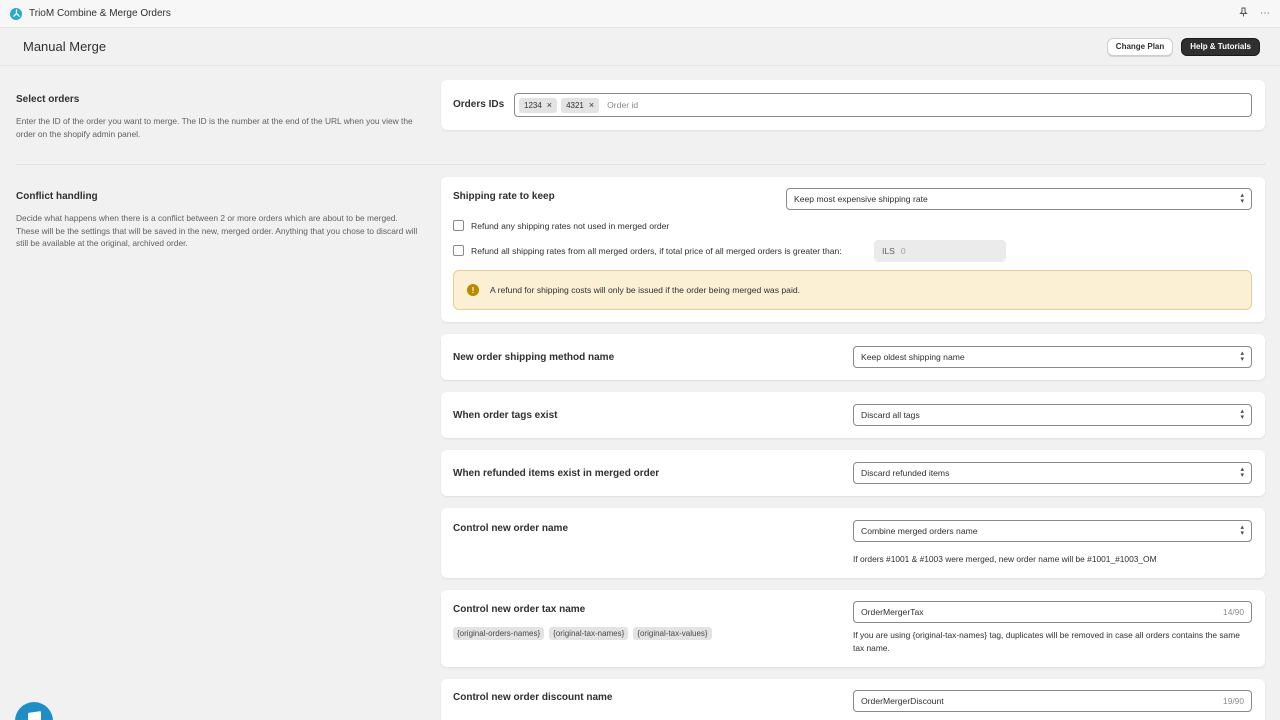 Image resolution: width=1280 pixels, height=720 pixels. What do you see at coordinates (892, 612) in the screenshot?
I see `tax-name-value: OrderMergerTax` at bounding box center [892, 612].